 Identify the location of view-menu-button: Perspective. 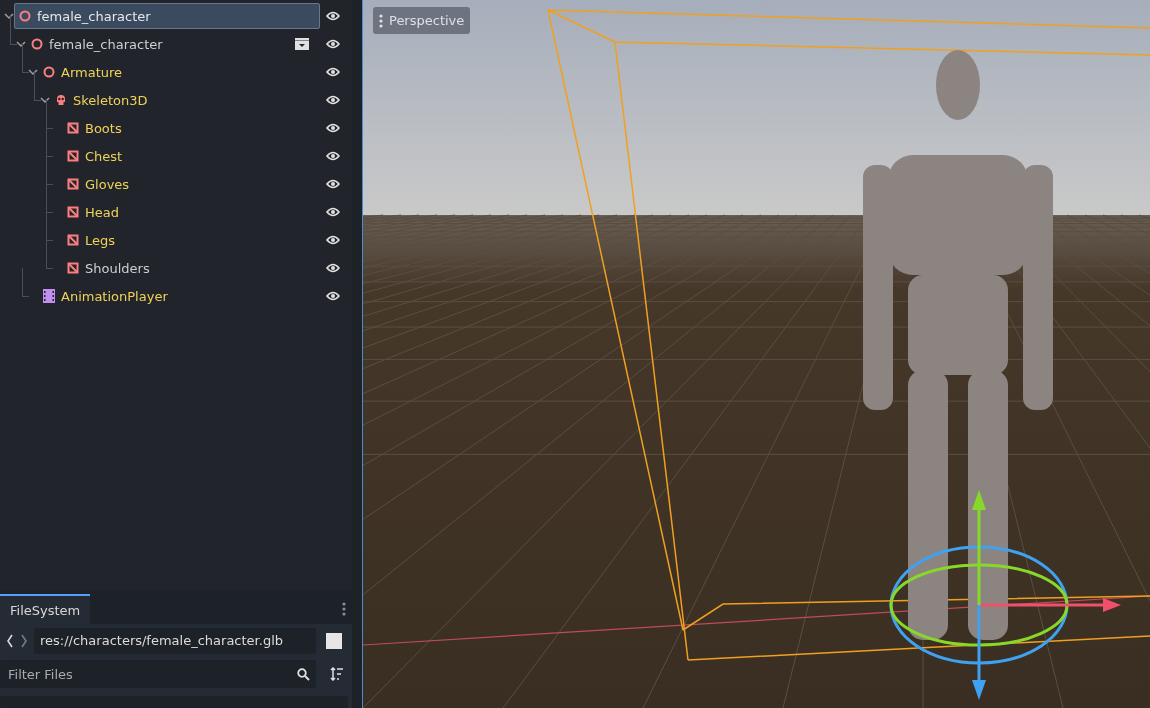
(422, 20).